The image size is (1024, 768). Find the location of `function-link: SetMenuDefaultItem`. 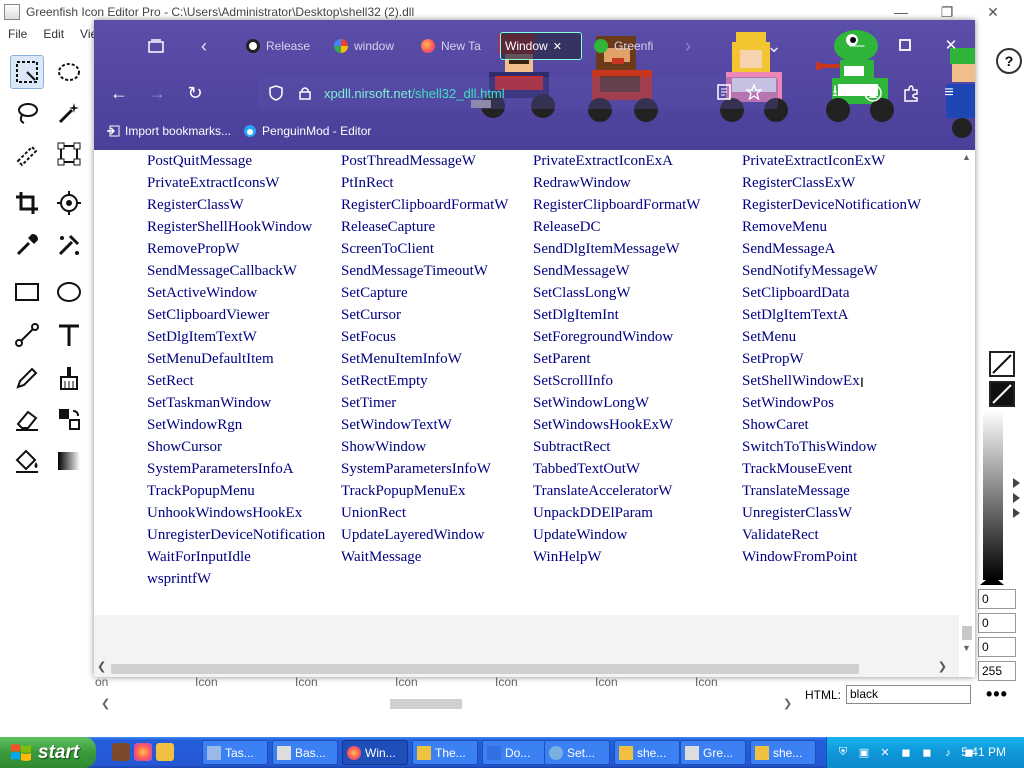

function-link: SetMenuDefaultItem is located at coordinates (244, 359).